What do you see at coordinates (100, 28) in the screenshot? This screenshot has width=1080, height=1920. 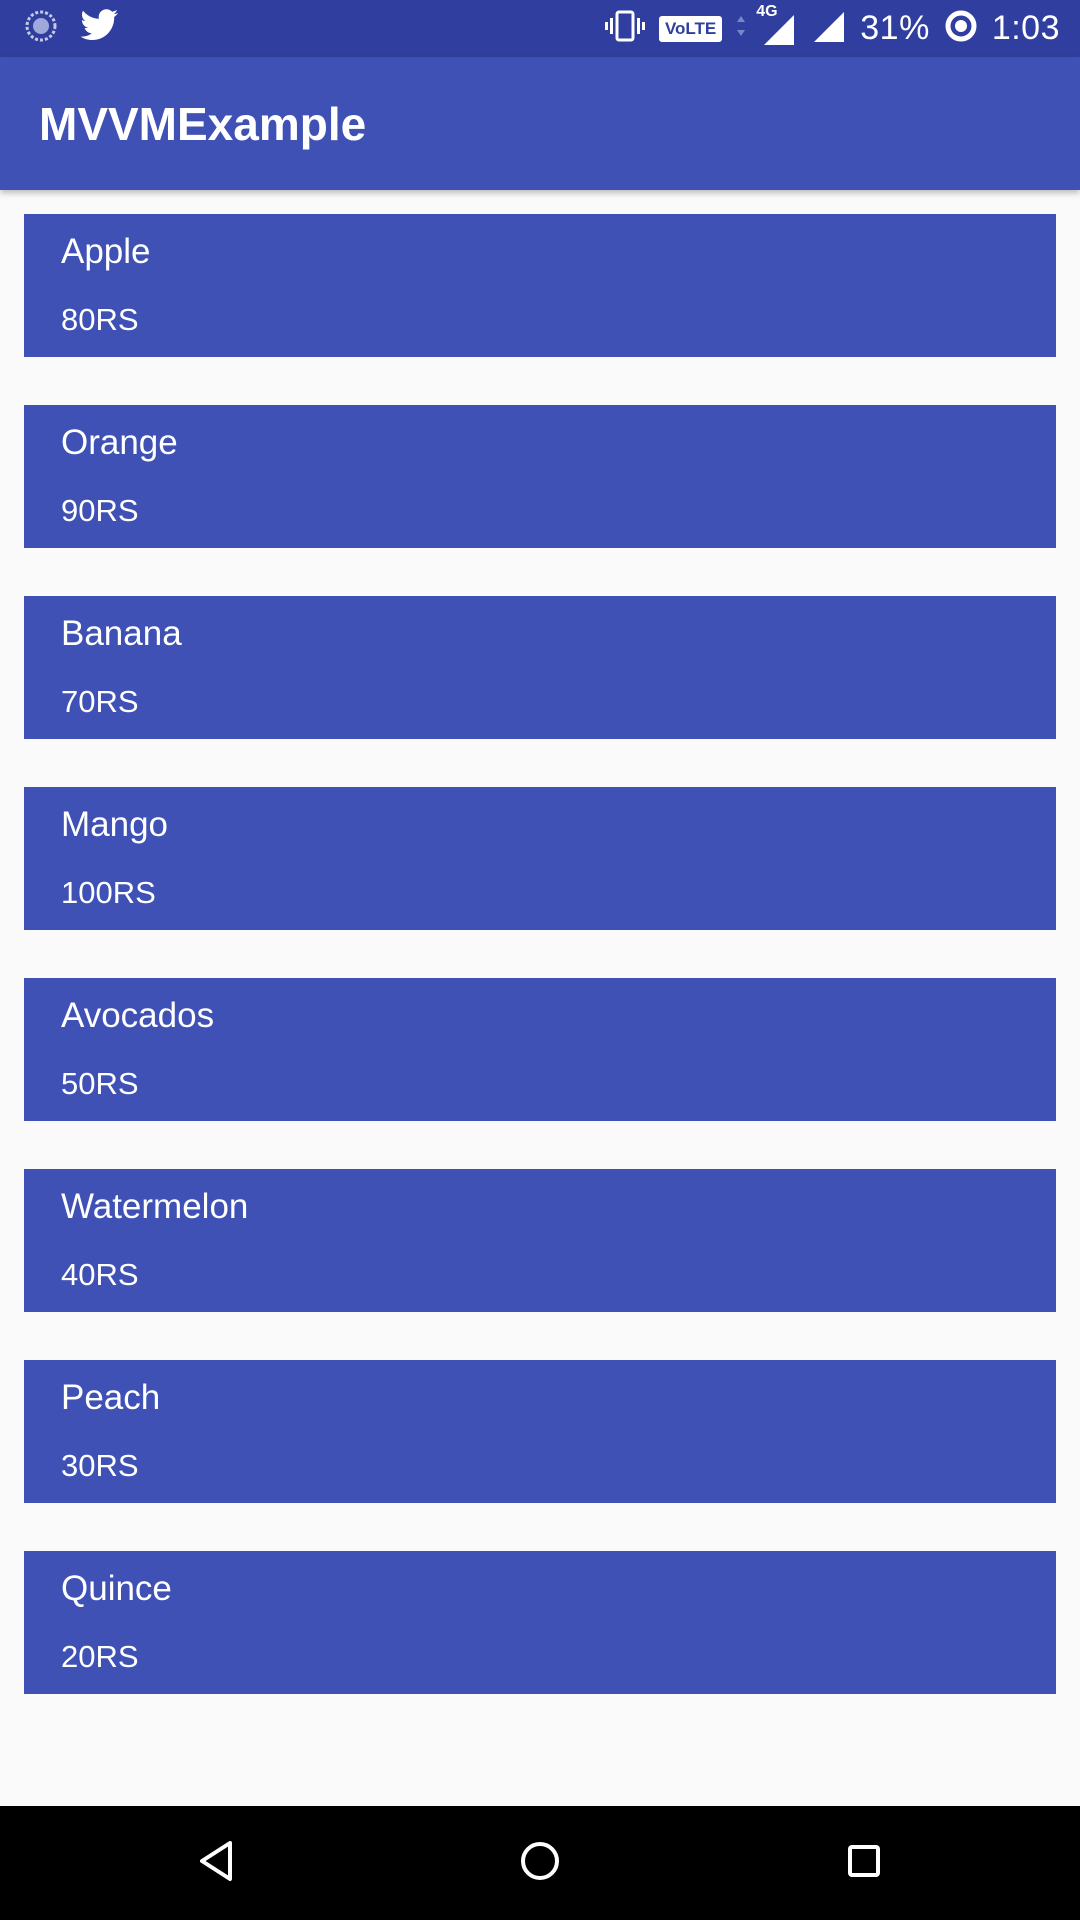 I see `twitter-icon` at bounding box center [100, 28].